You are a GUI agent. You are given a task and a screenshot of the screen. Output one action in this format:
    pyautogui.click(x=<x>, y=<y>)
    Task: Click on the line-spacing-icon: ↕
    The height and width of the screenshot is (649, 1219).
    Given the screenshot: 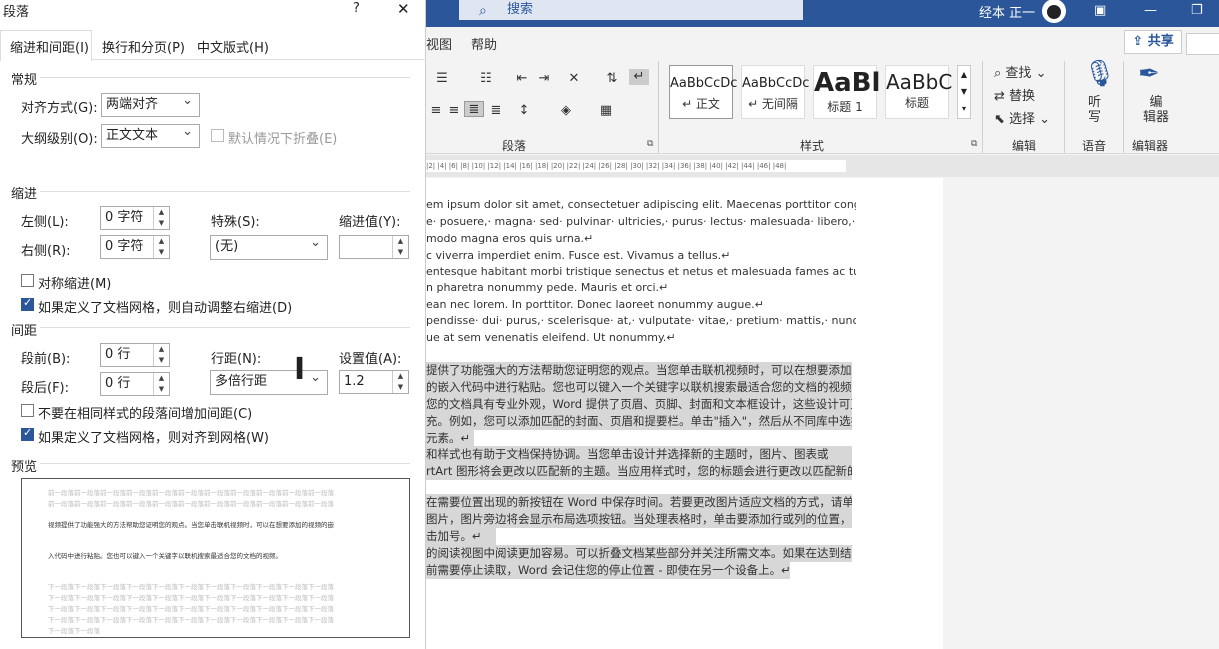 What is the action you would take?
    pyautogui.click(x=524, y=111)
    